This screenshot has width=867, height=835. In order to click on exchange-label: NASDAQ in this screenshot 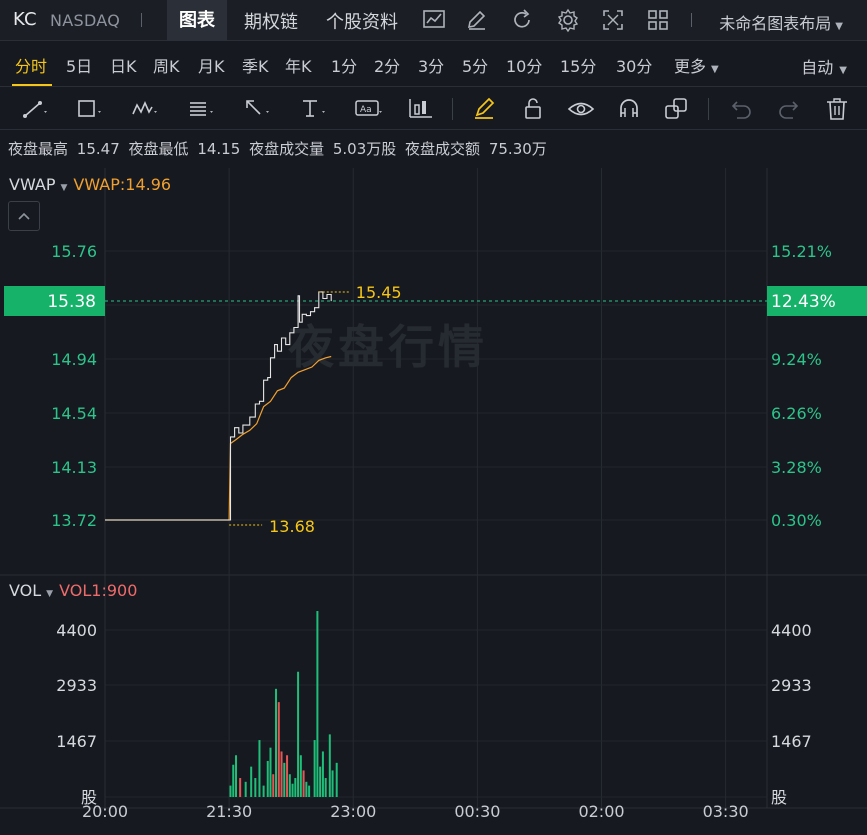, I will do `click(85, 20)`.